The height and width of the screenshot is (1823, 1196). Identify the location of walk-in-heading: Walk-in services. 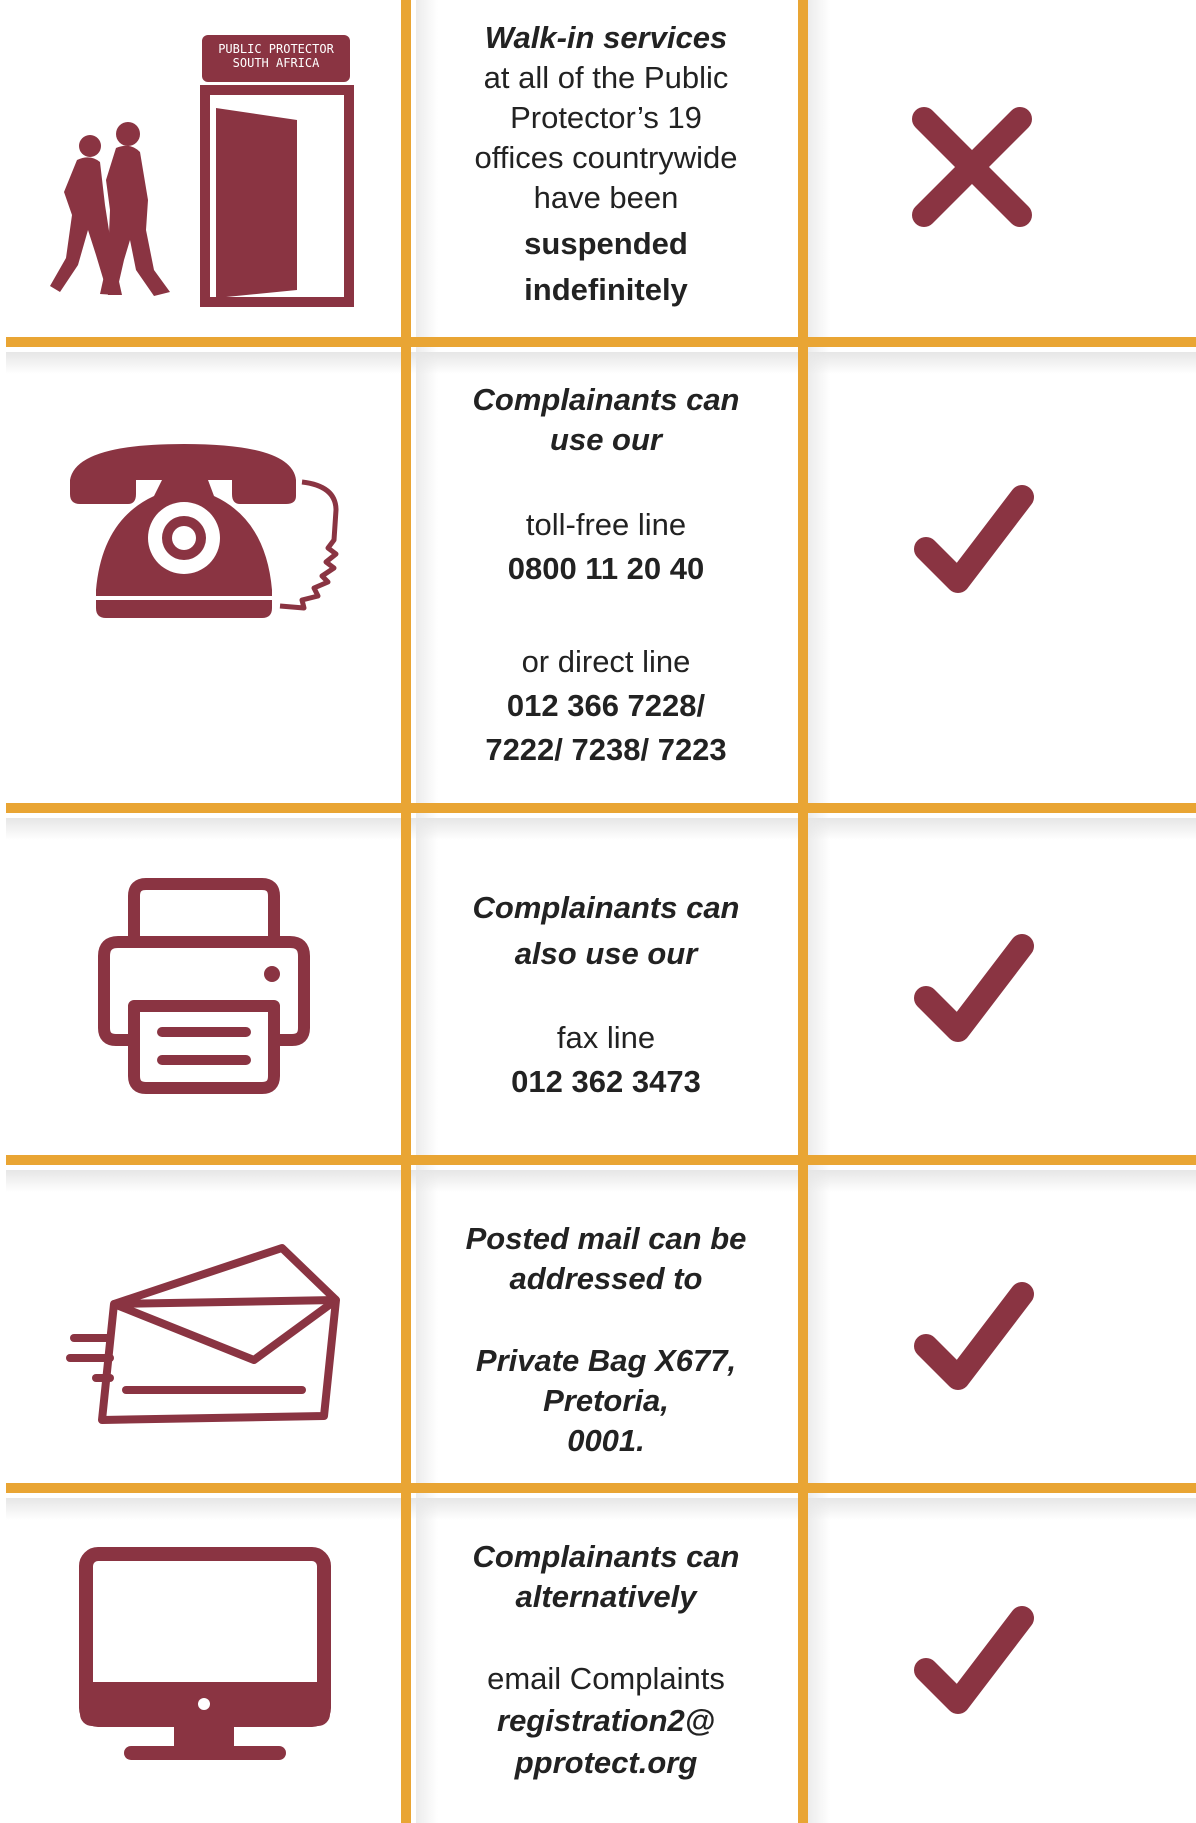
(606, 37).